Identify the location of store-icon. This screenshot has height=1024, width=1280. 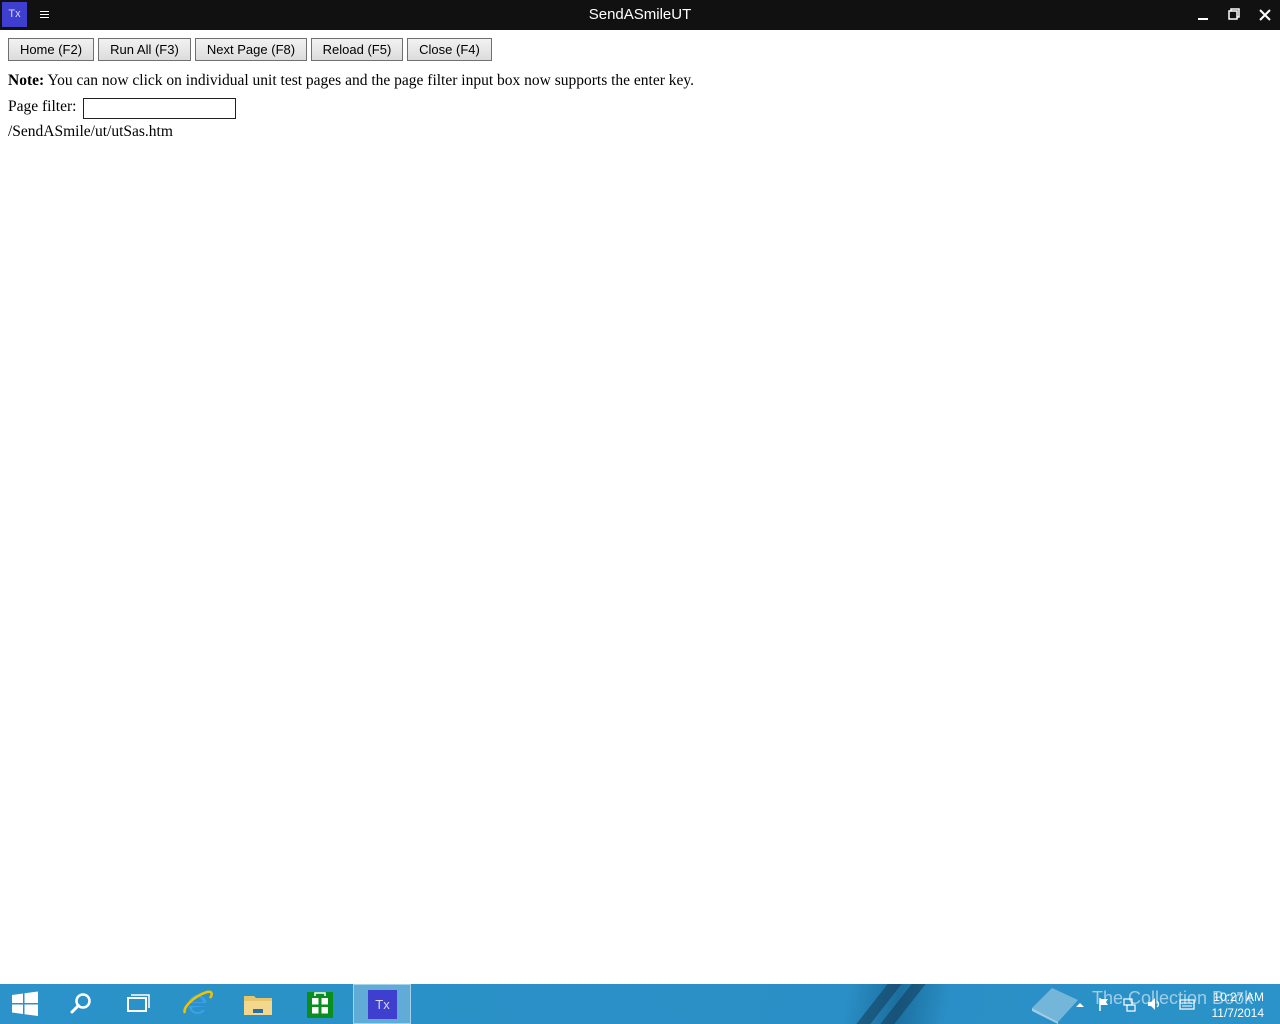
(320, 1005).